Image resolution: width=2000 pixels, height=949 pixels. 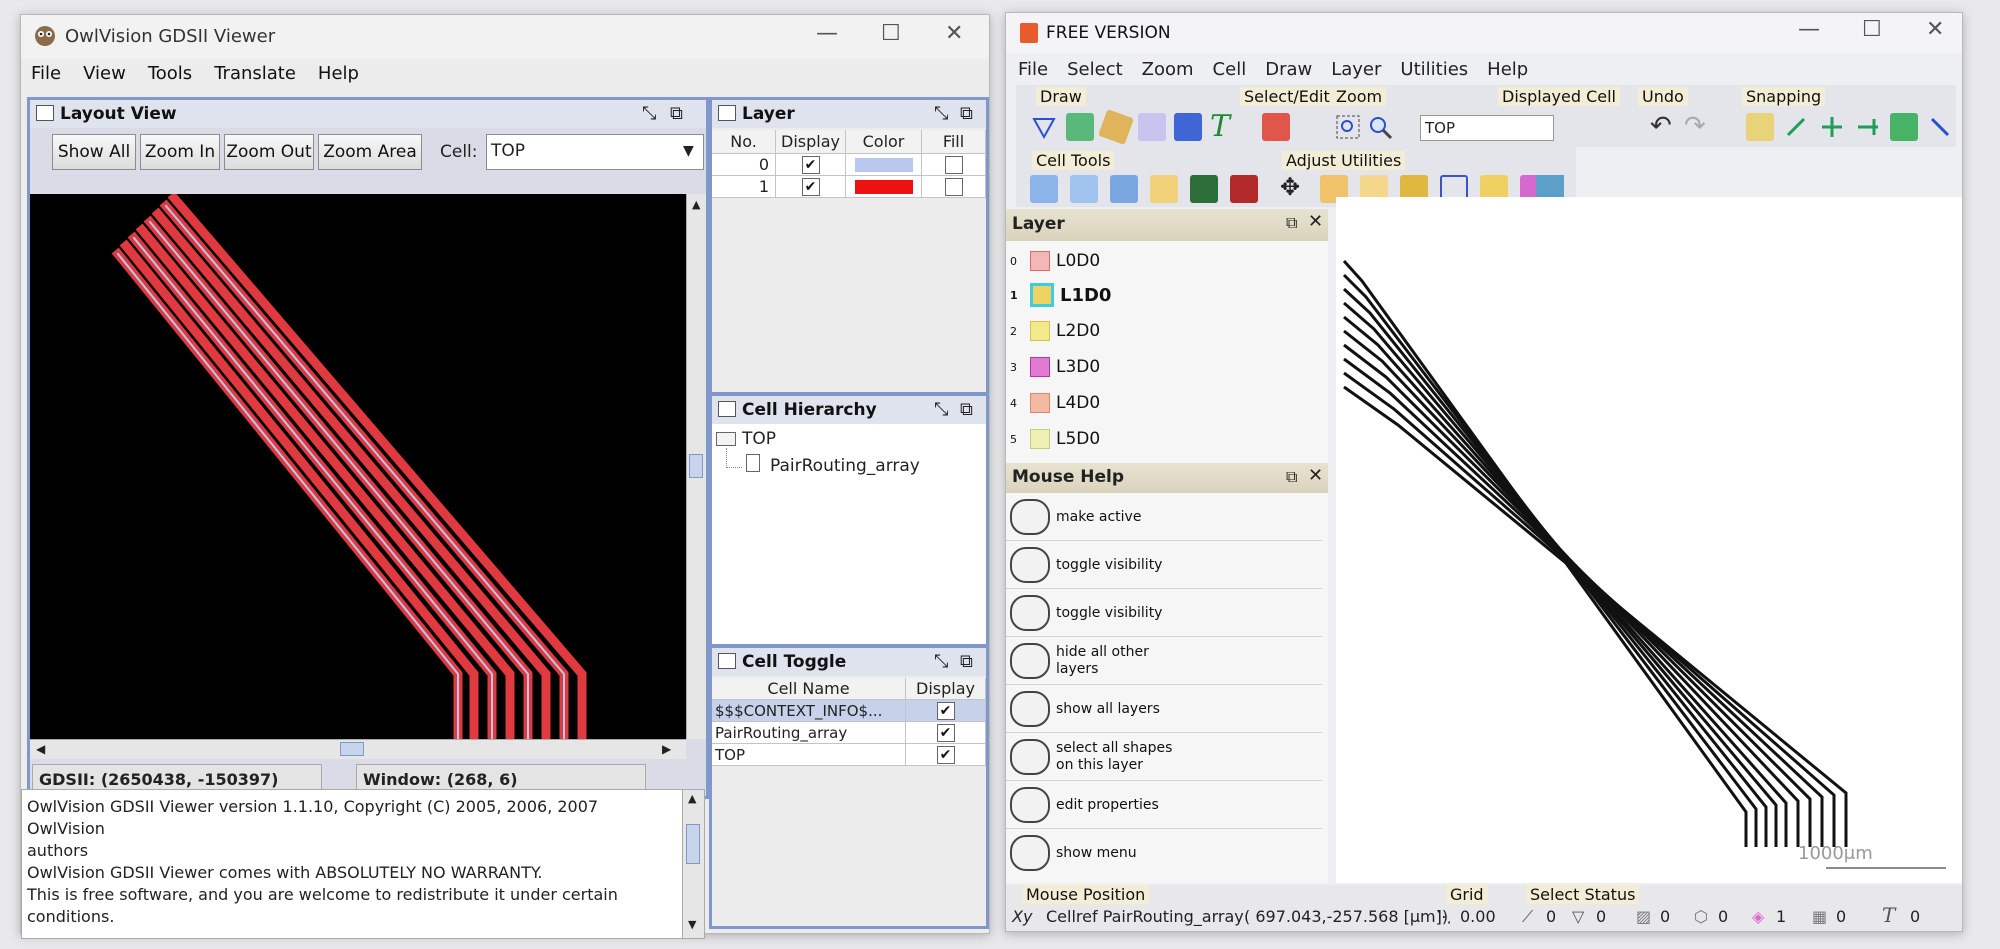 What do you see at coordinates (40, 749) in the screenshot?
I see `scroll-left-icon: ◀` at bounding box center [40, 749].